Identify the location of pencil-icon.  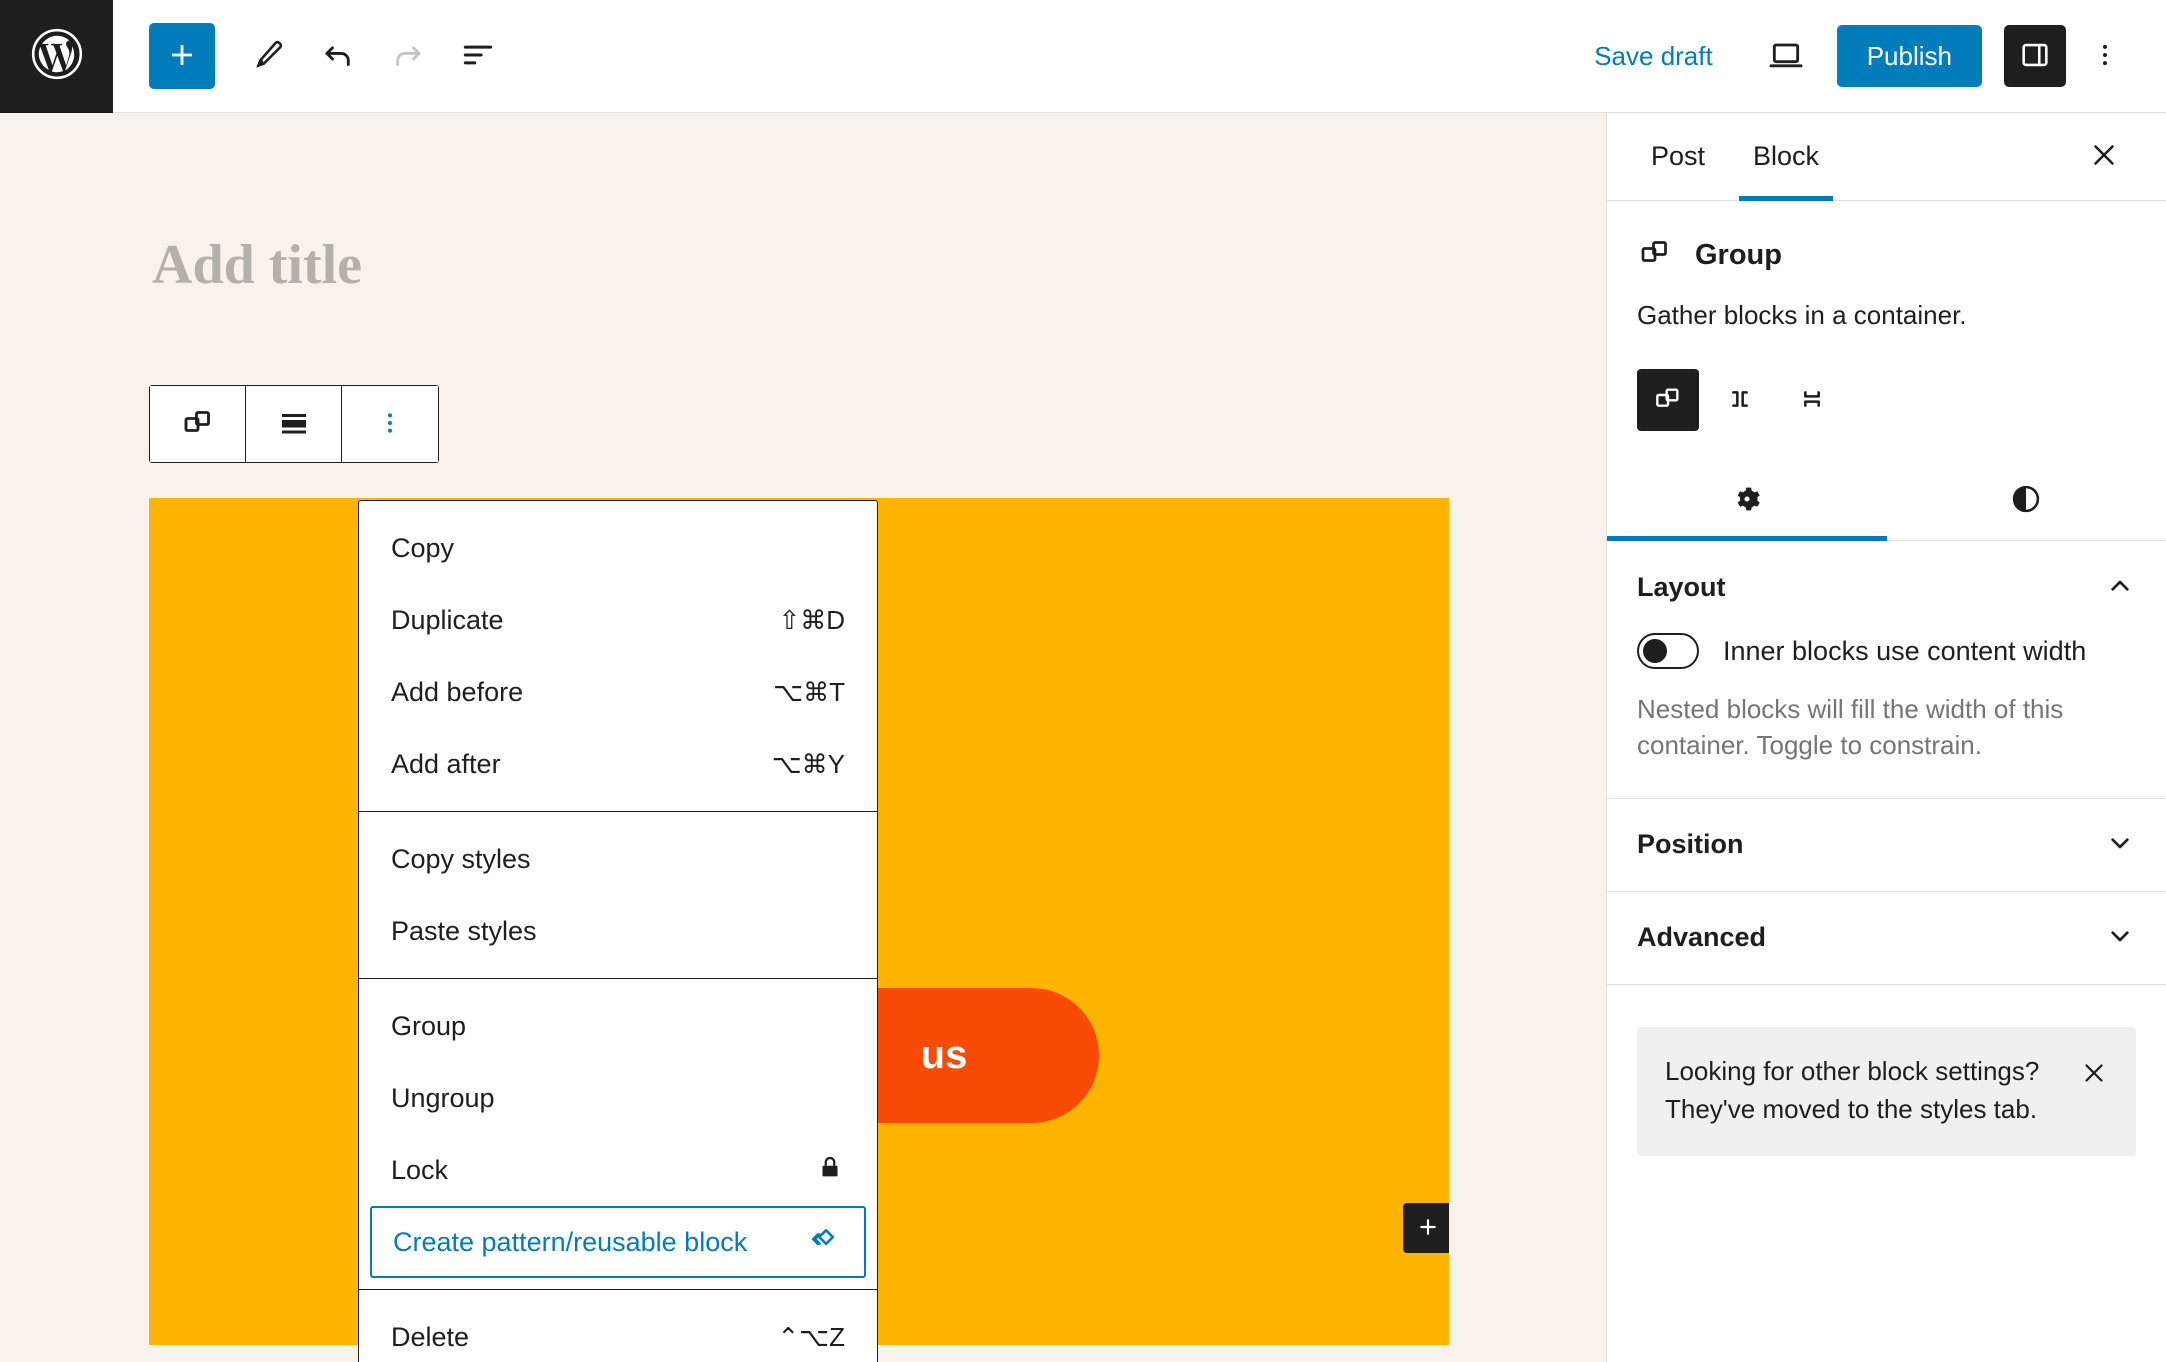
(268, 56).